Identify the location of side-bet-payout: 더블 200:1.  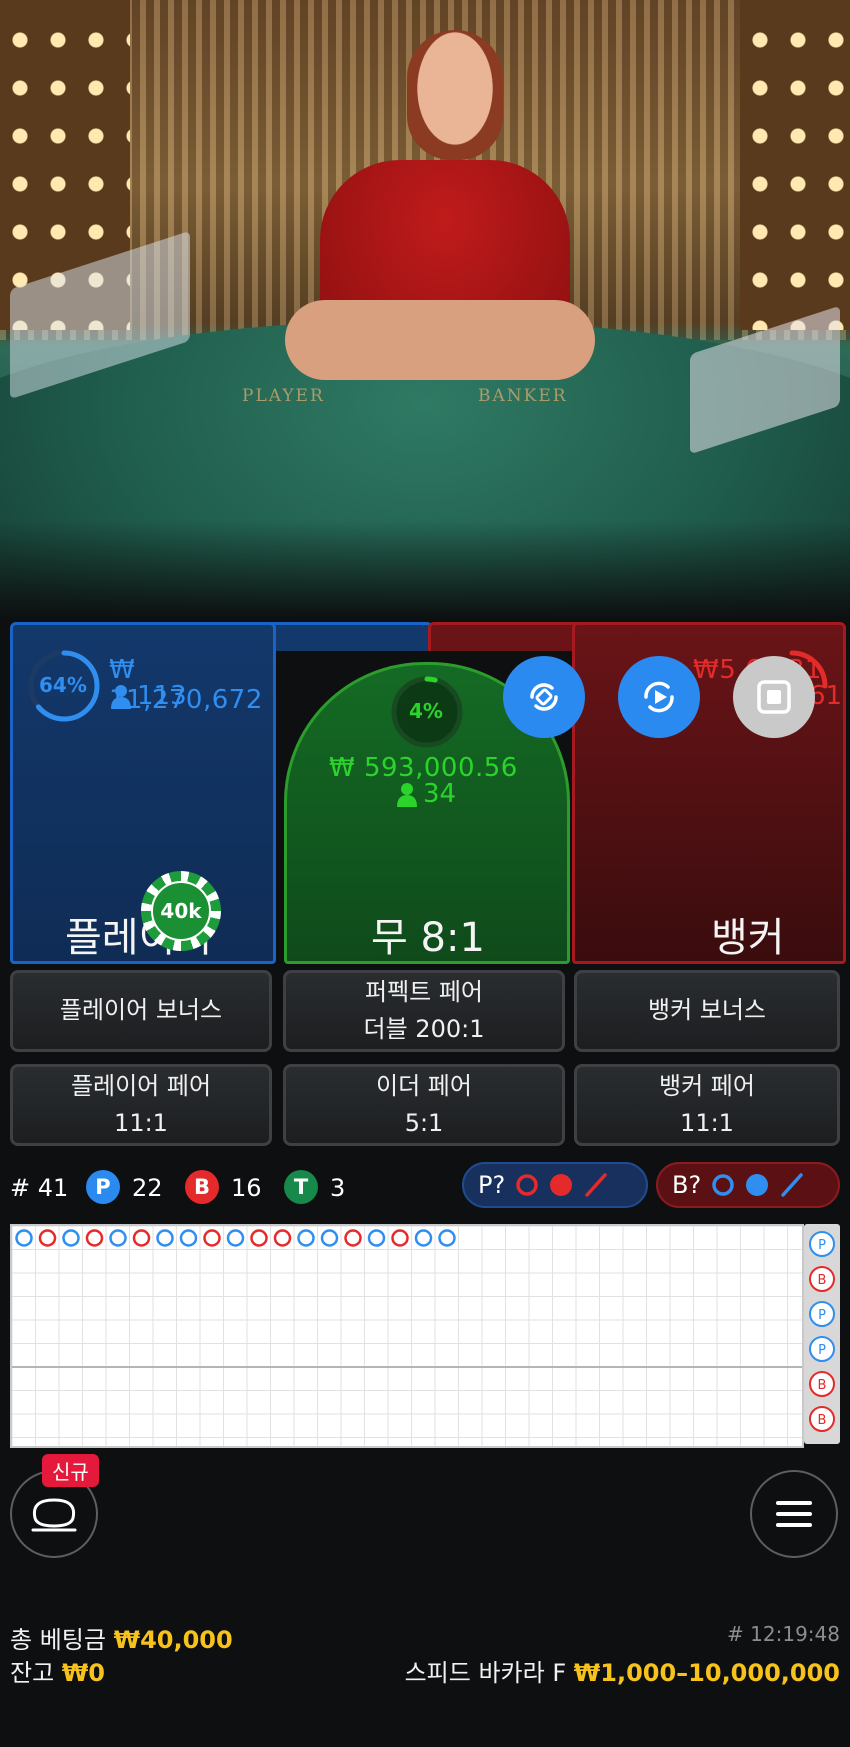
(424, 1029).